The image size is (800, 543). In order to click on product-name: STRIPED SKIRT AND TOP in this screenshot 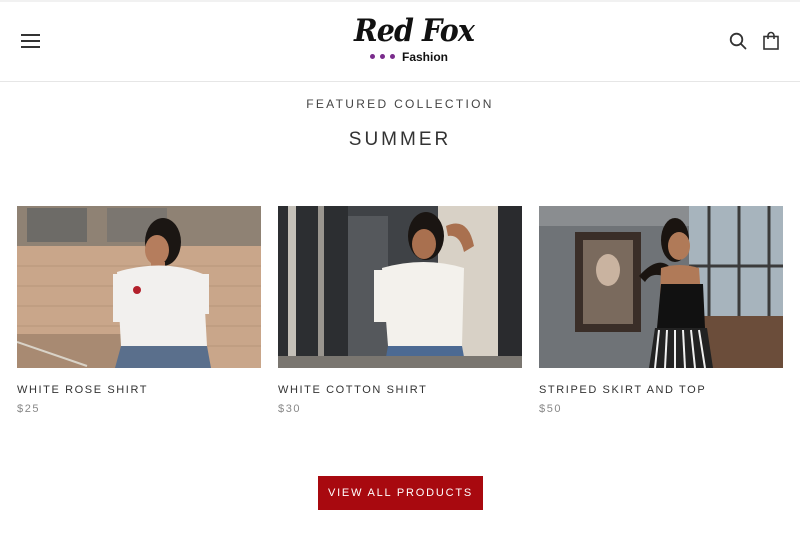, I will do `click(622, 390)`.